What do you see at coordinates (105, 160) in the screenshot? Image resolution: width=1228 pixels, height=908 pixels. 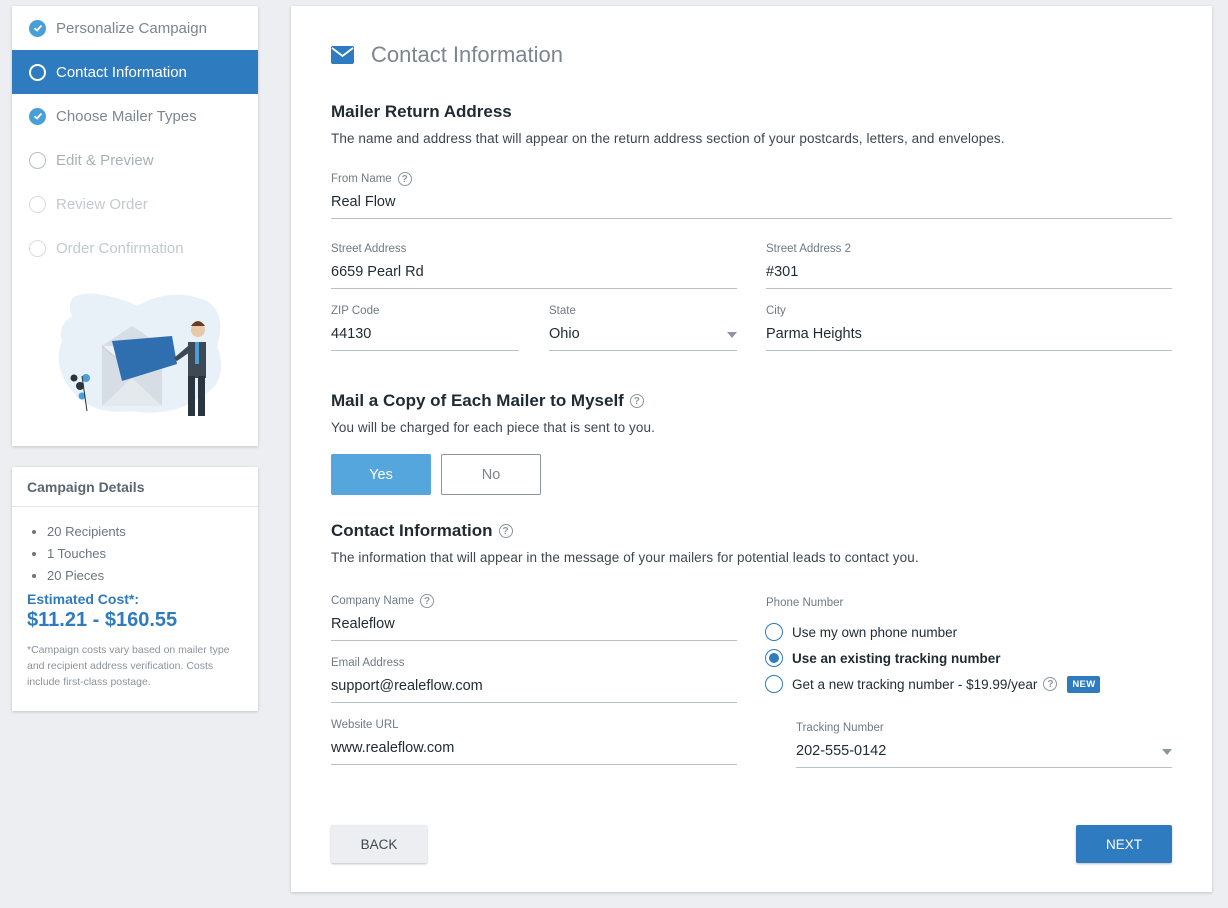 I see `step-label: Edit & Preview` at bounding box center [105, 160].